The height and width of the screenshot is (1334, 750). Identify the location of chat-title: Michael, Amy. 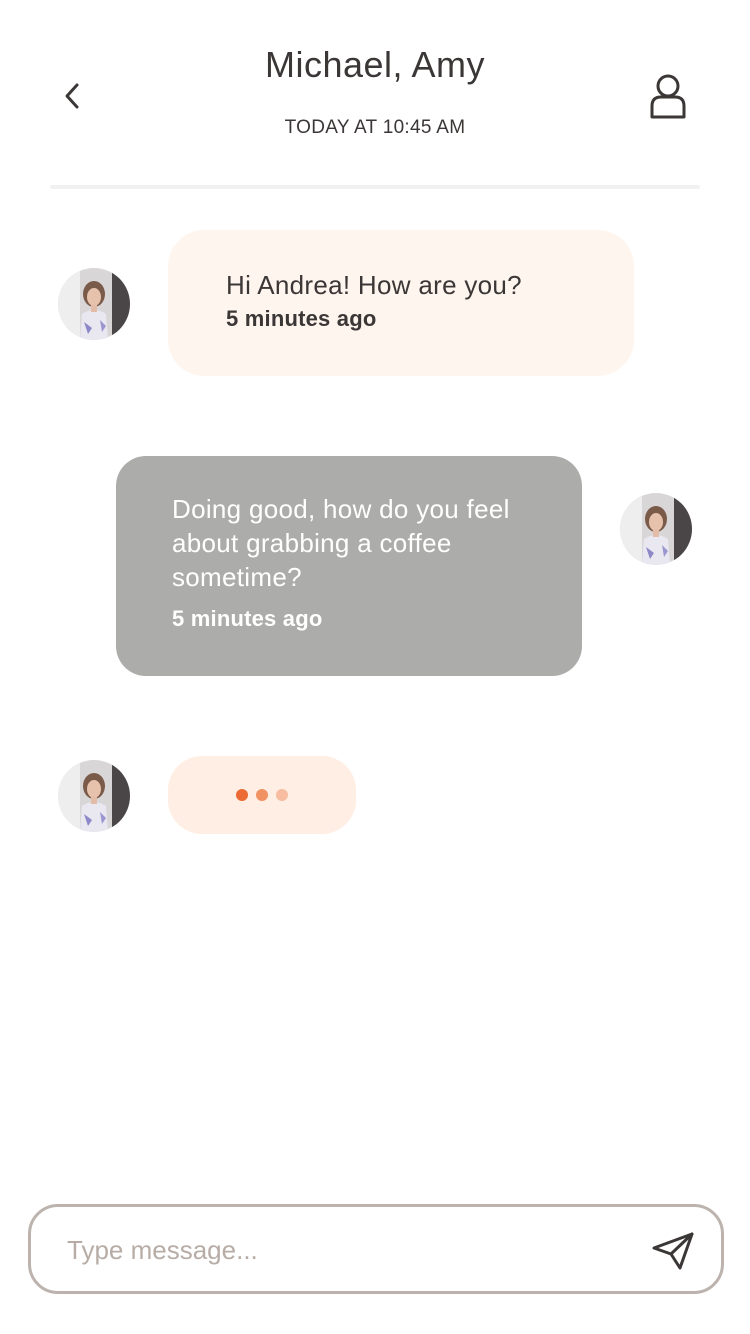
(375, 64).